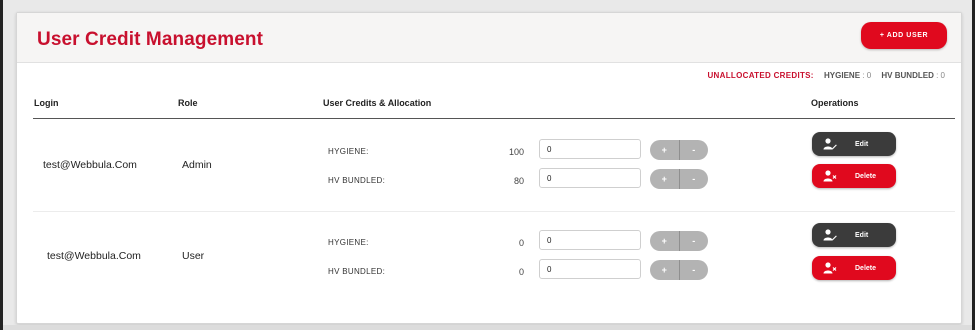  Describe the element at coordinates (940, 75) in the screenshot. I see `summary-hv-bundled-value: : 0` at that location.